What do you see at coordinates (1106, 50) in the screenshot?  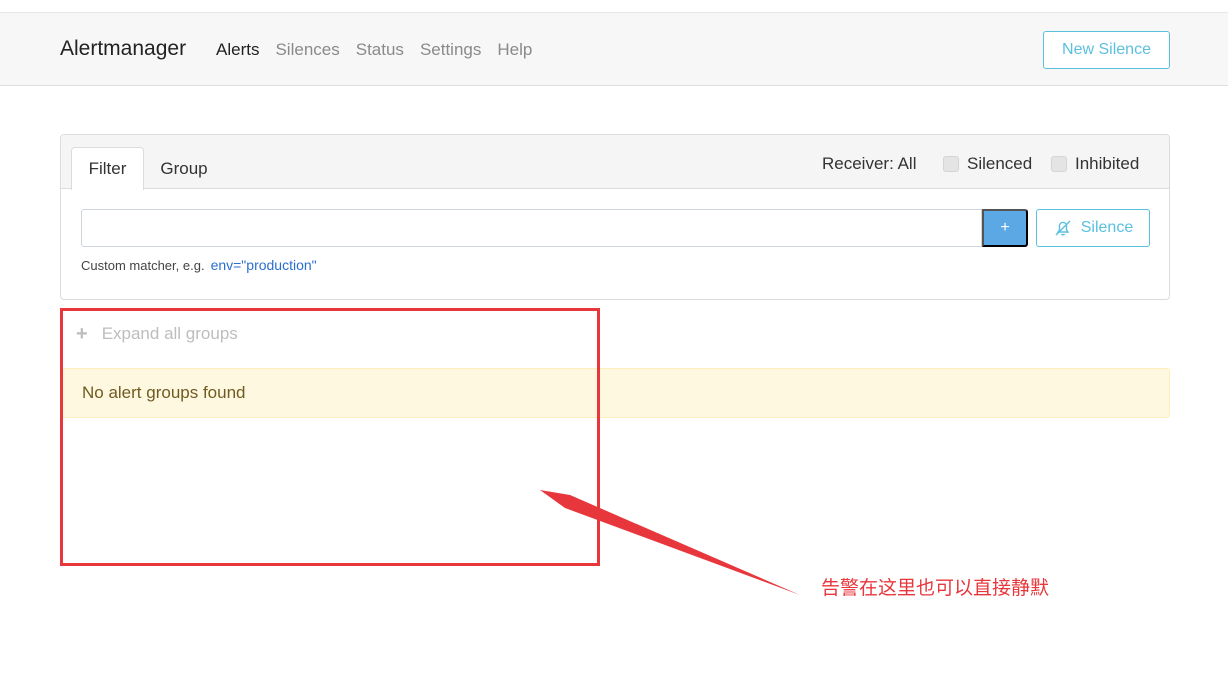 I see `new-silence-button: New Silence` at bounding box center [1106, 50].